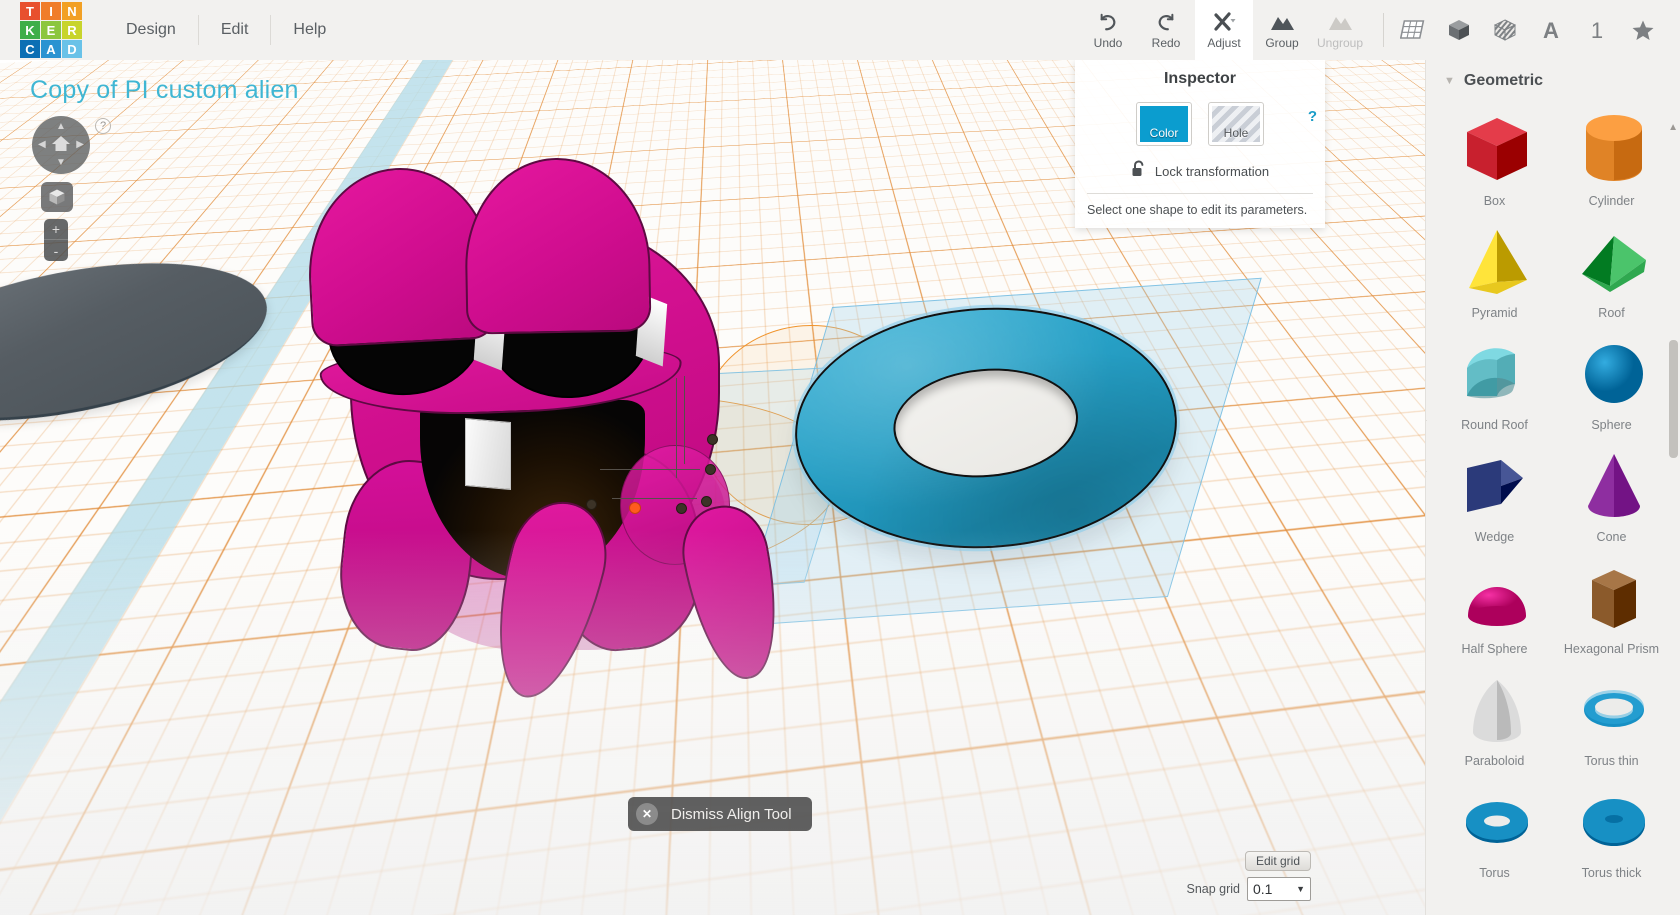 The width and height of the screenshot is (1680, 915). I want to click on group-button: Group, so click(1282, 30).